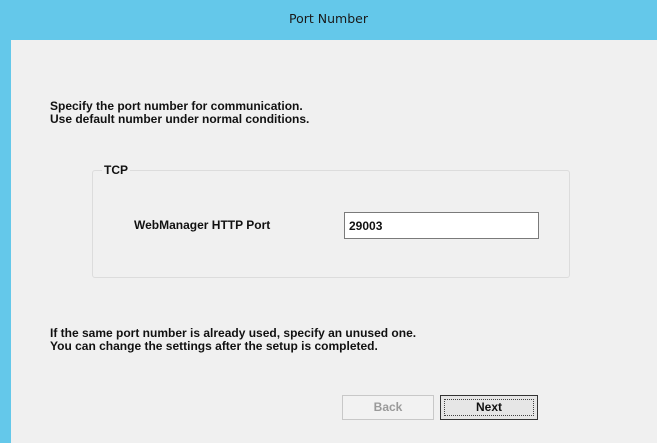  I want to click on next-button-focus-rect, so click(489, 407).